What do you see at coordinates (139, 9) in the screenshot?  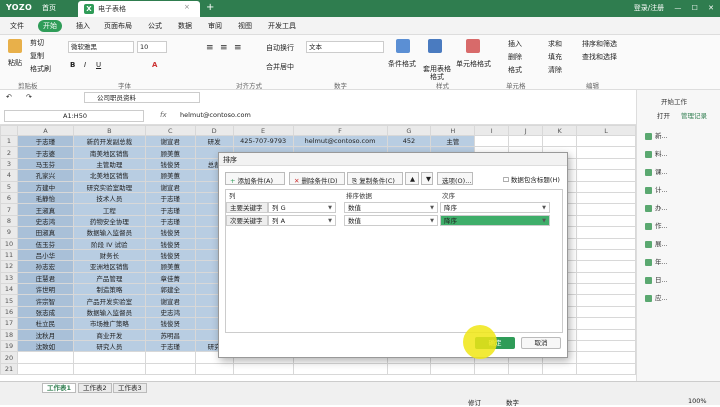 I see `document-tab: X 电子表格 ×` at bounding box center [139, 9].